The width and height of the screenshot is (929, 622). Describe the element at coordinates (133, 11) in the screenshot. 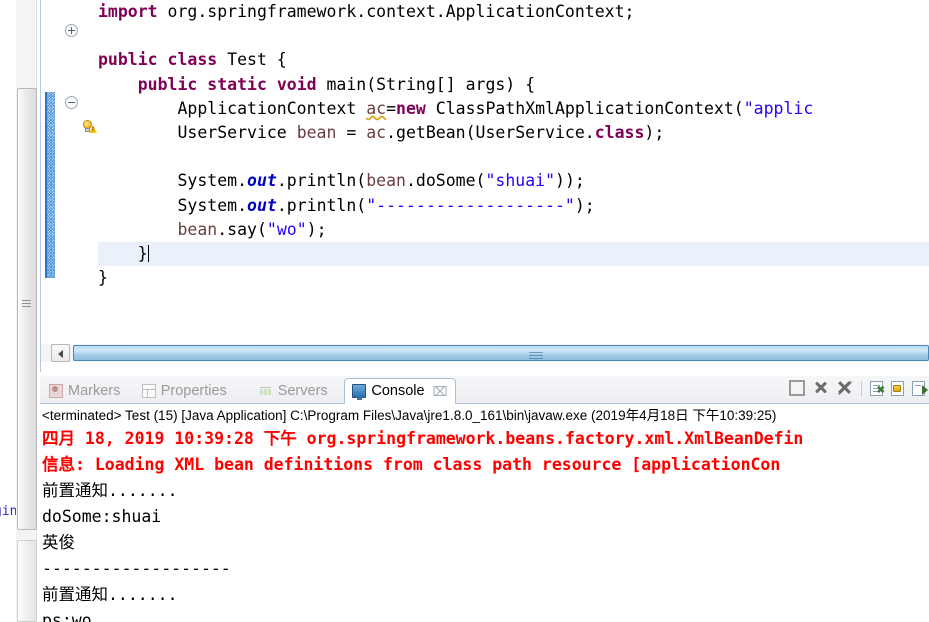

I see `code-token: import` at that location.